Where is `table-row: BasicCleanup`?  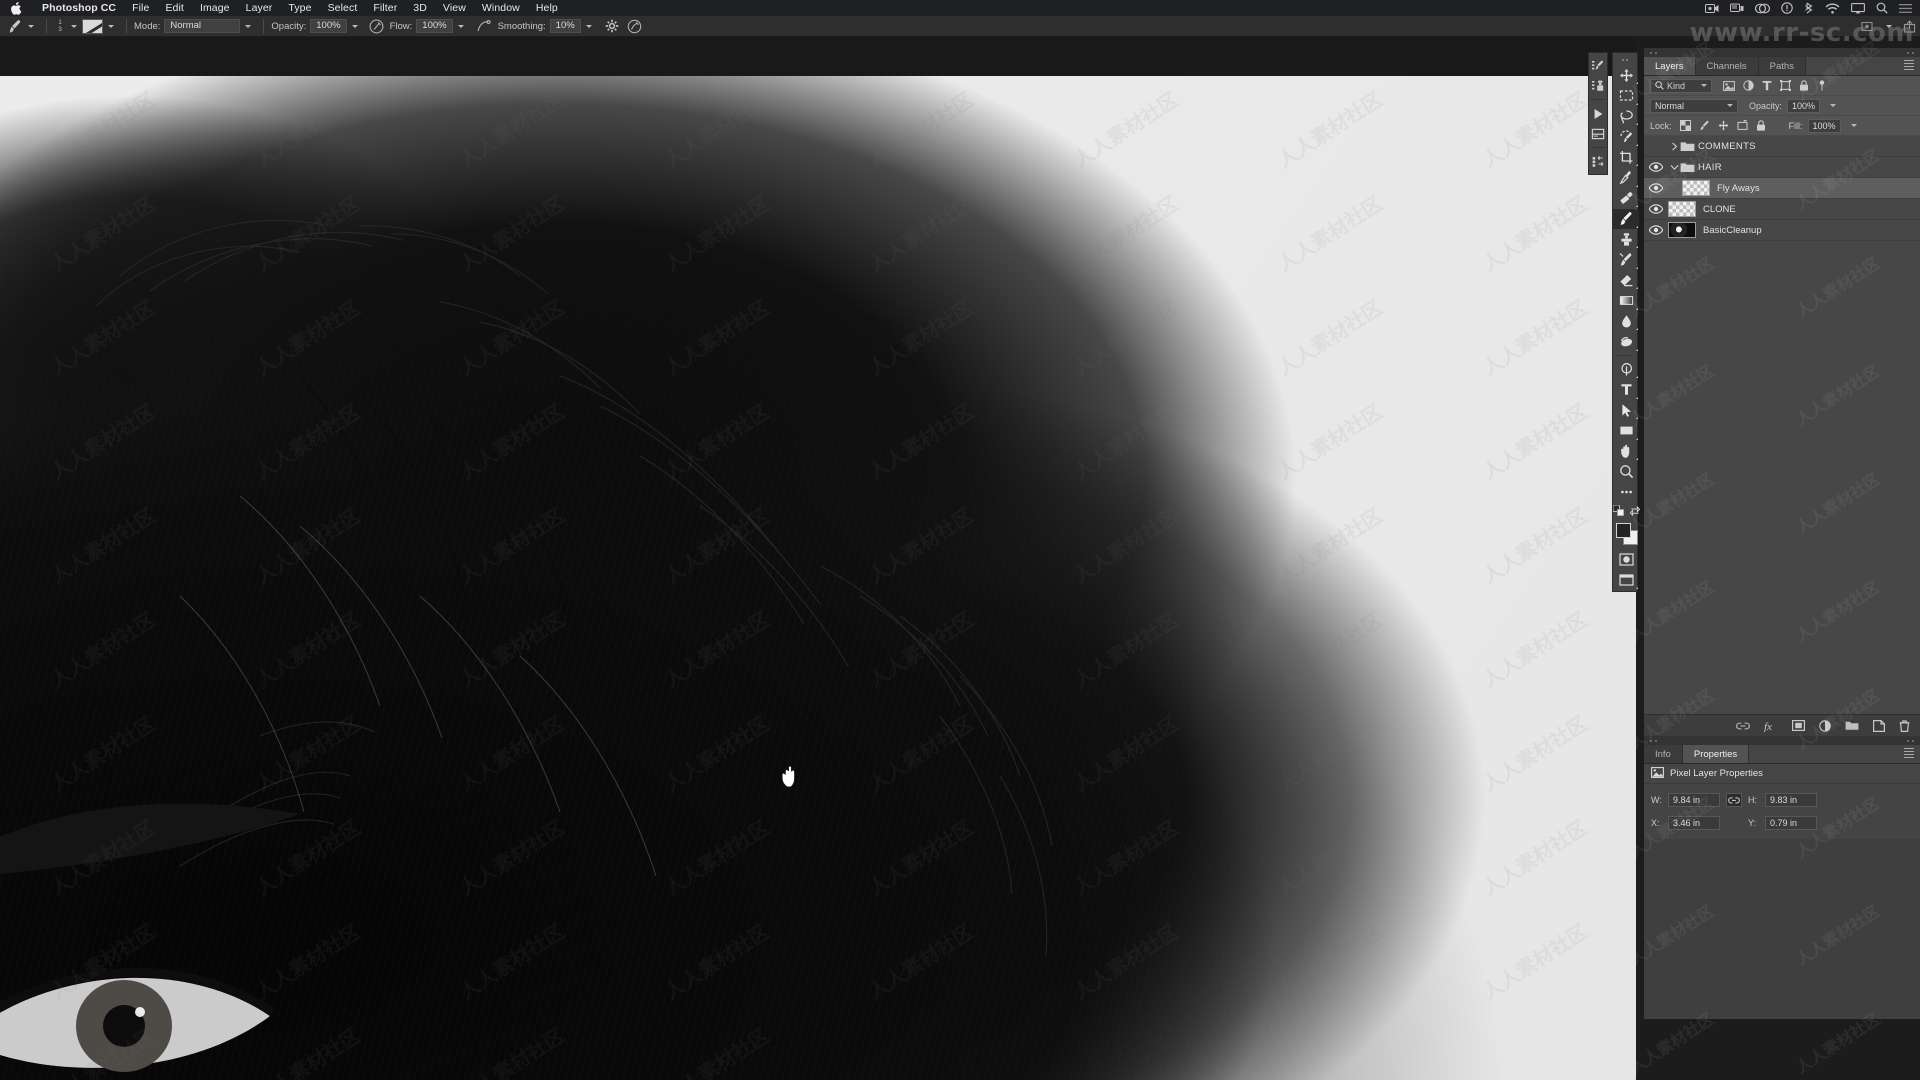 table-row: BasicCleanup is located at coordinates (1782, 230).